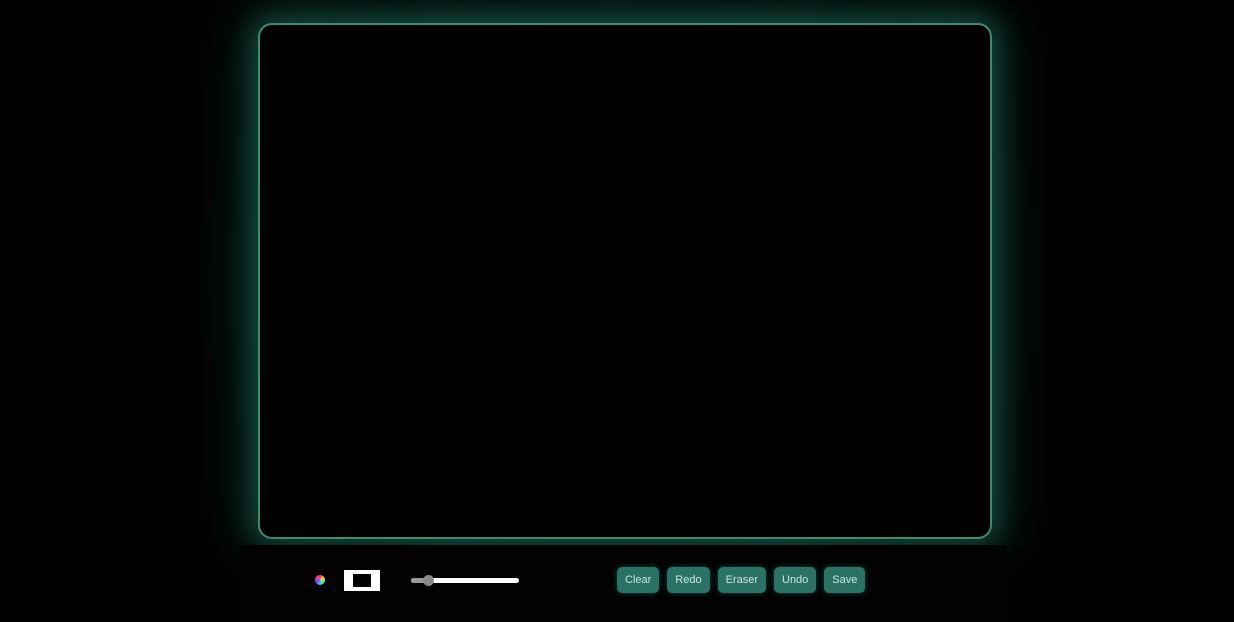 The image size is (1234, 622). What do you see at coordinates (638, 580) in the screenshot?
I see `clear-button: Clear` at bounding box center [638, 580].